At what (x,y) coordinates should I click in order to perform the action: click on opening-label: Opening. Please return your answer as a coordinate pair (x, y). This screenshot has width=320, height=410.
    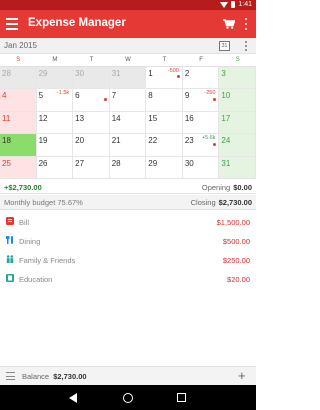
    Looking at the image, I should click on (216, 187).